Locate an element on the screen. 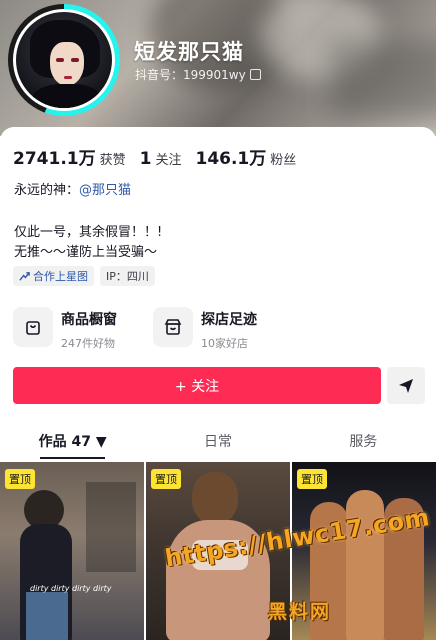 The height and width of the screenshot is (640, 436). service-title: 探店足迹 is located at coordinates (229, 320).